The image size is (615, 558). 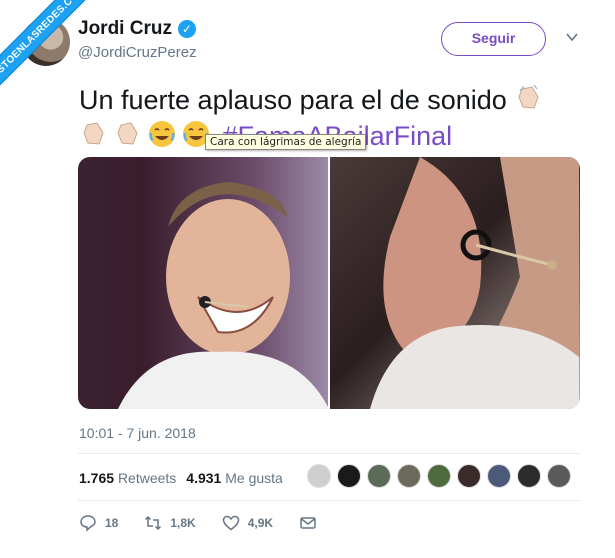 What do you see at coordinates (112, 523) in the screenshot?
I see `reply-count: 18` at bounding box center [112, 523].